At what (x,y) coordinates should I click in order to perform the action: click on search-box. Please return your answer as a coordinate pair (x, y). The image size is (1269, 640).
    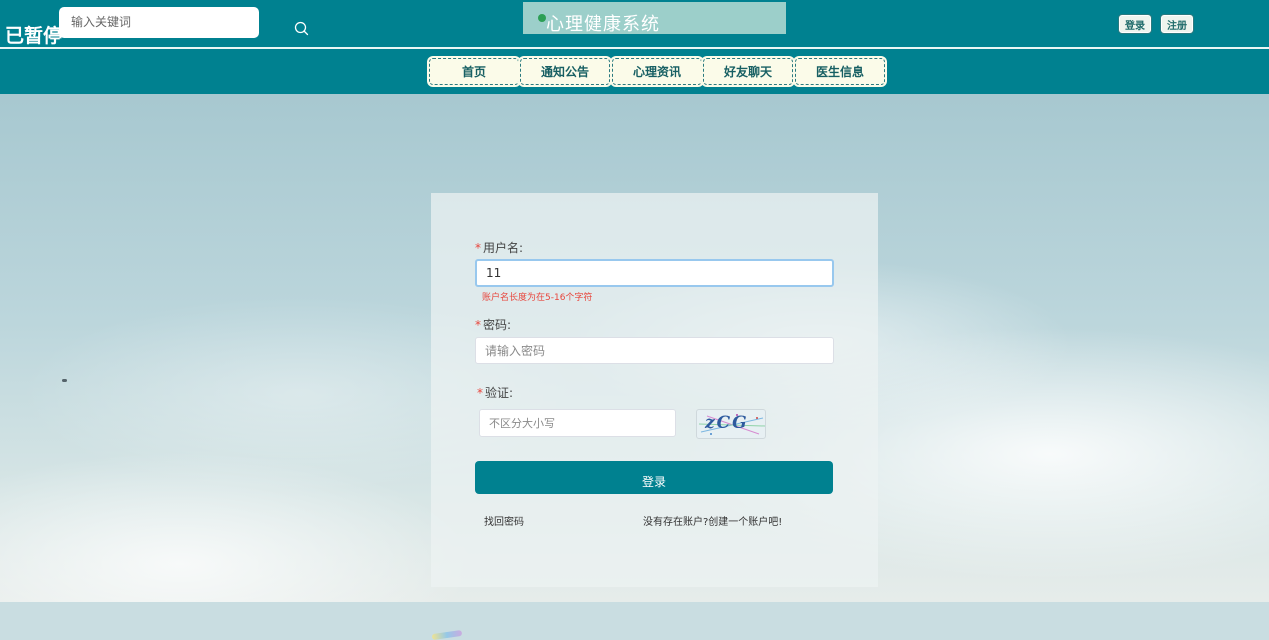
    Looking at the image, I should click on (187, 24).